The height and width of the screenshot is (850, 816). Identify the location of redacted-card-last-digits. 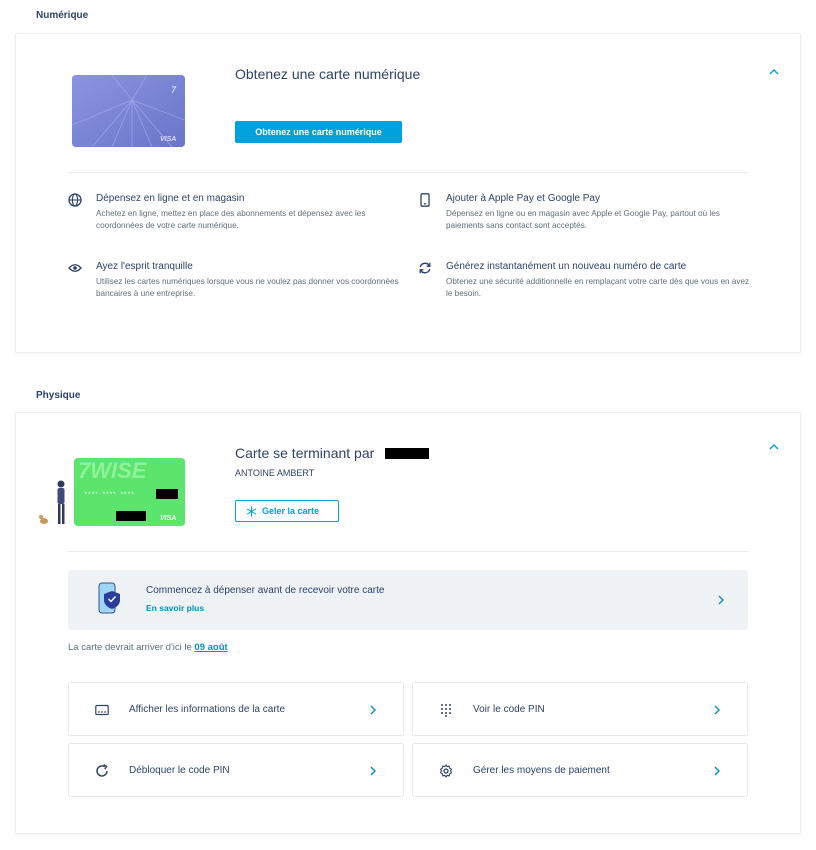
(407, 453).